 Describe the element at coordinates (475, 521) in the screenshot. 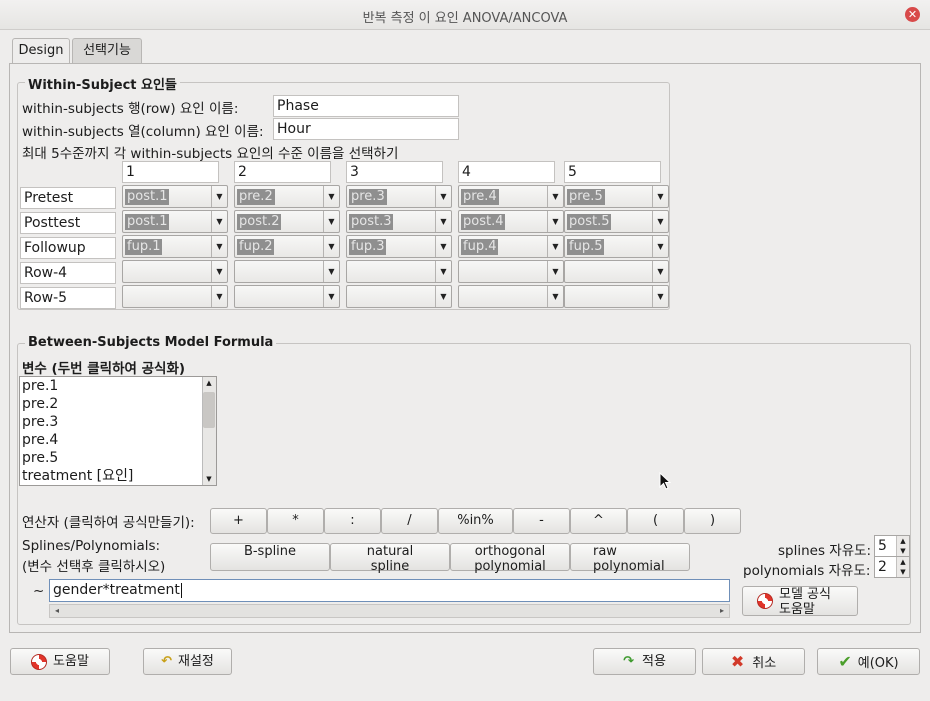

I see `operator-in-button: %in%` at that location.